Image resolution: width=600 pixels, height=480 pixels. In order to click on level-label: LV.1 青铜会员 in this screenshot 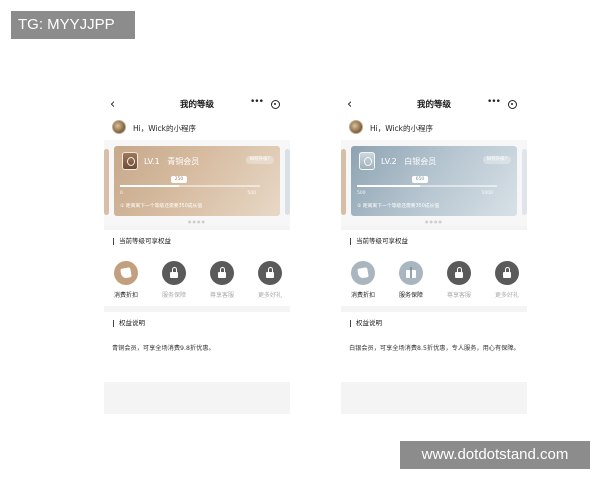, I will do `click(172, 161)`.